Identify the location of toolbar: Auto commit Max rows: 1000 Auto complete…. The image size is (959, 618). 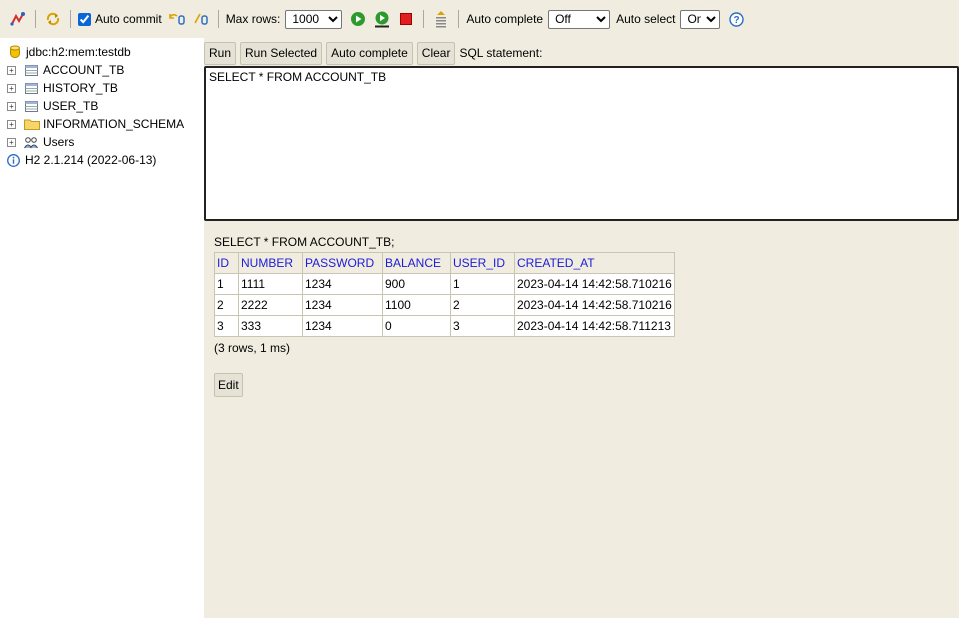
(479, 19).